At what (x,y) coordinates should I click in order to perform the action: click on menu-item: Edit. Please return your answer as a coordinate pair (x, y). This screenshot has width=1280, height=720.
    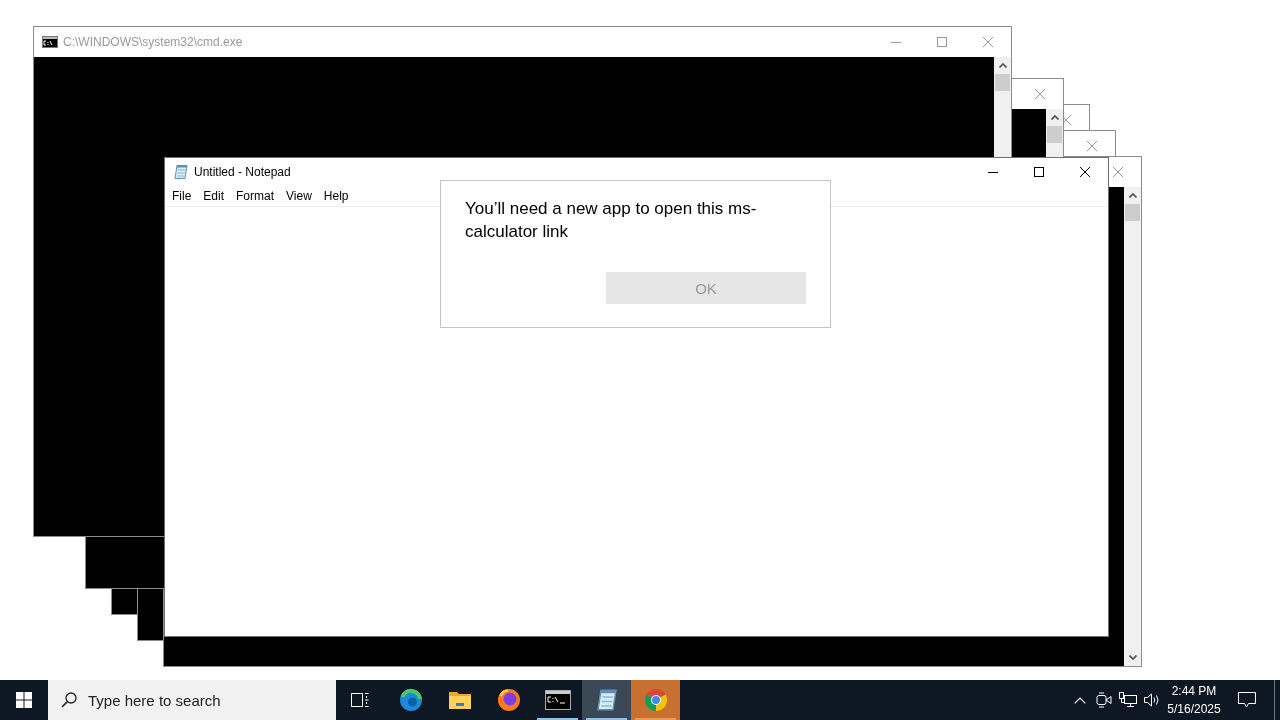
    Looking at the image, I should click on (214, 196).